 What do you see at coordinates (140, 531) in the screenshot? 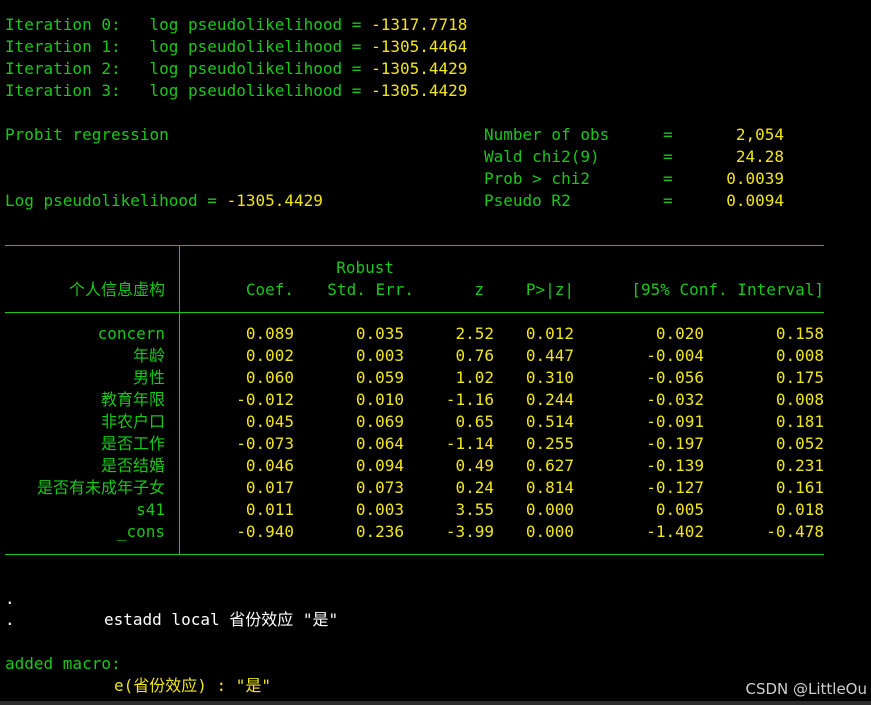
I see `row-variable: _cons` at bounding box center [140, 531].